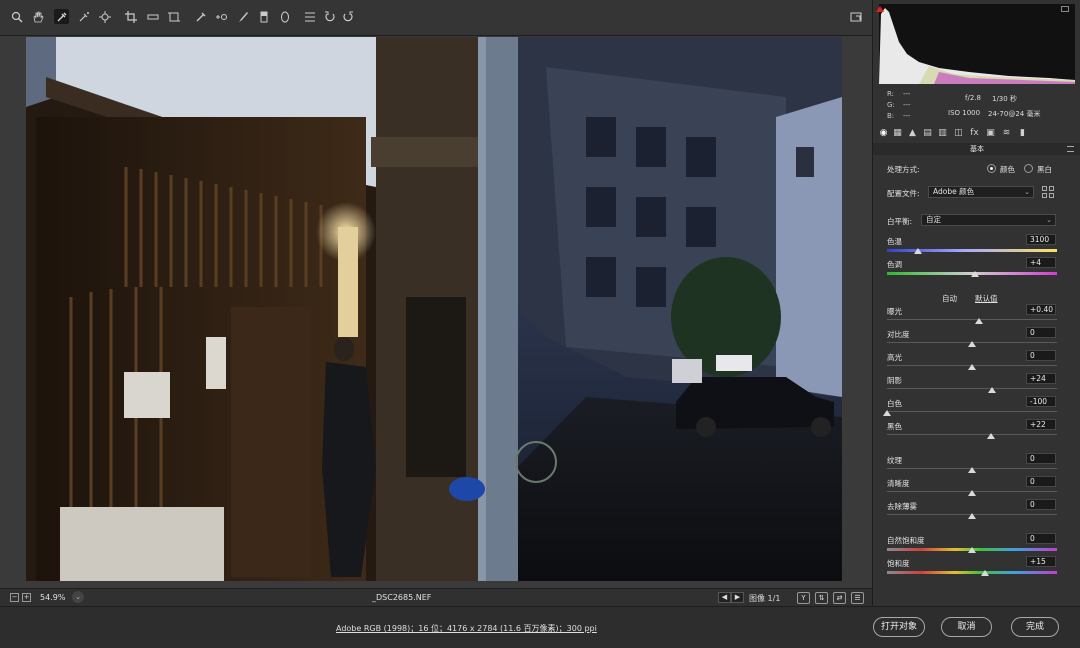 This screenshot has width=1080, height=648. What do you see at coordinates (984, 573) in the screenshot?
I see `saturation-slider-thumb` at bounding box center [984, 573].